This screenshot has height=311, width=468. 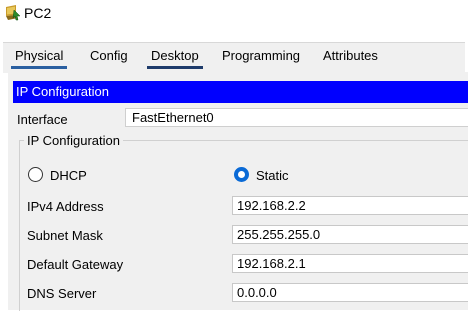 What do you see at coordinates (65, 235) in the screenshot?
I see `subnet-mask-label: Subnet Mask` at bounding box center [65, 235].